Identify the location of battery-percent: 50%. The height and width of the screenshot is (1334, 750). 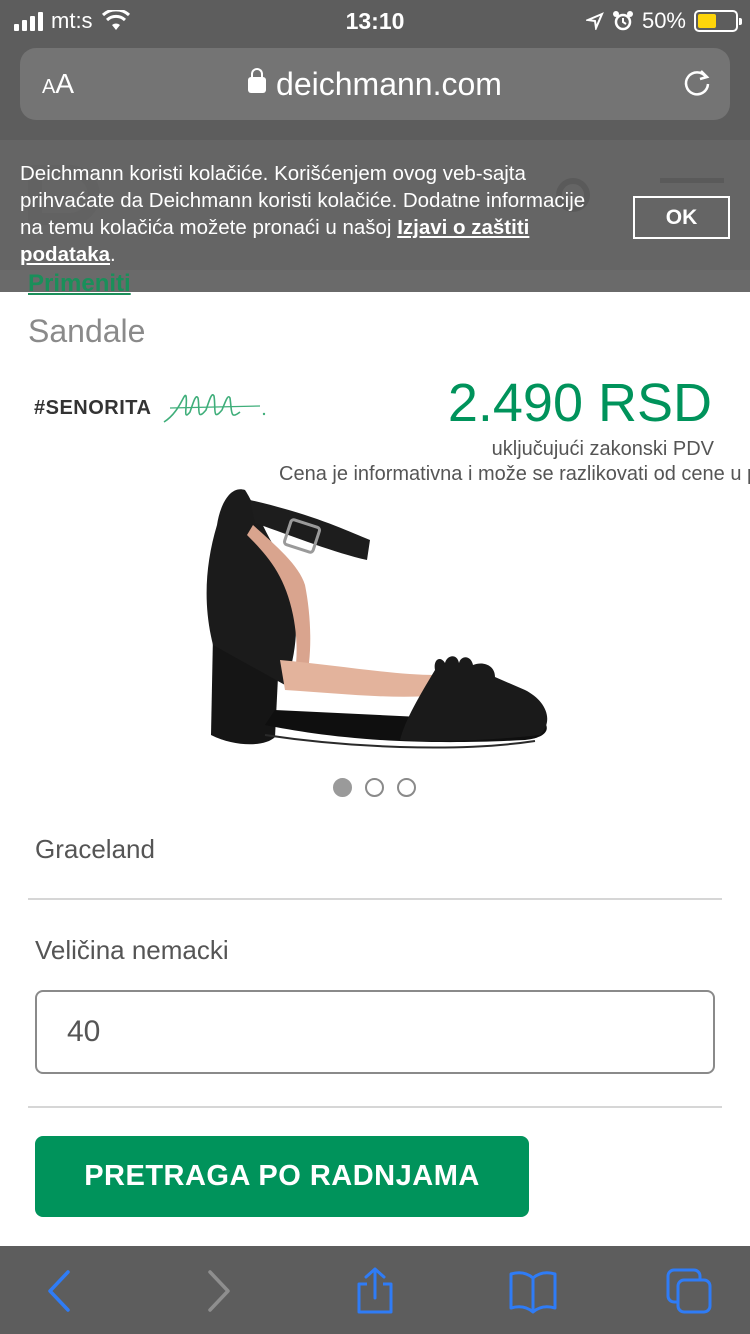
(663, 20).